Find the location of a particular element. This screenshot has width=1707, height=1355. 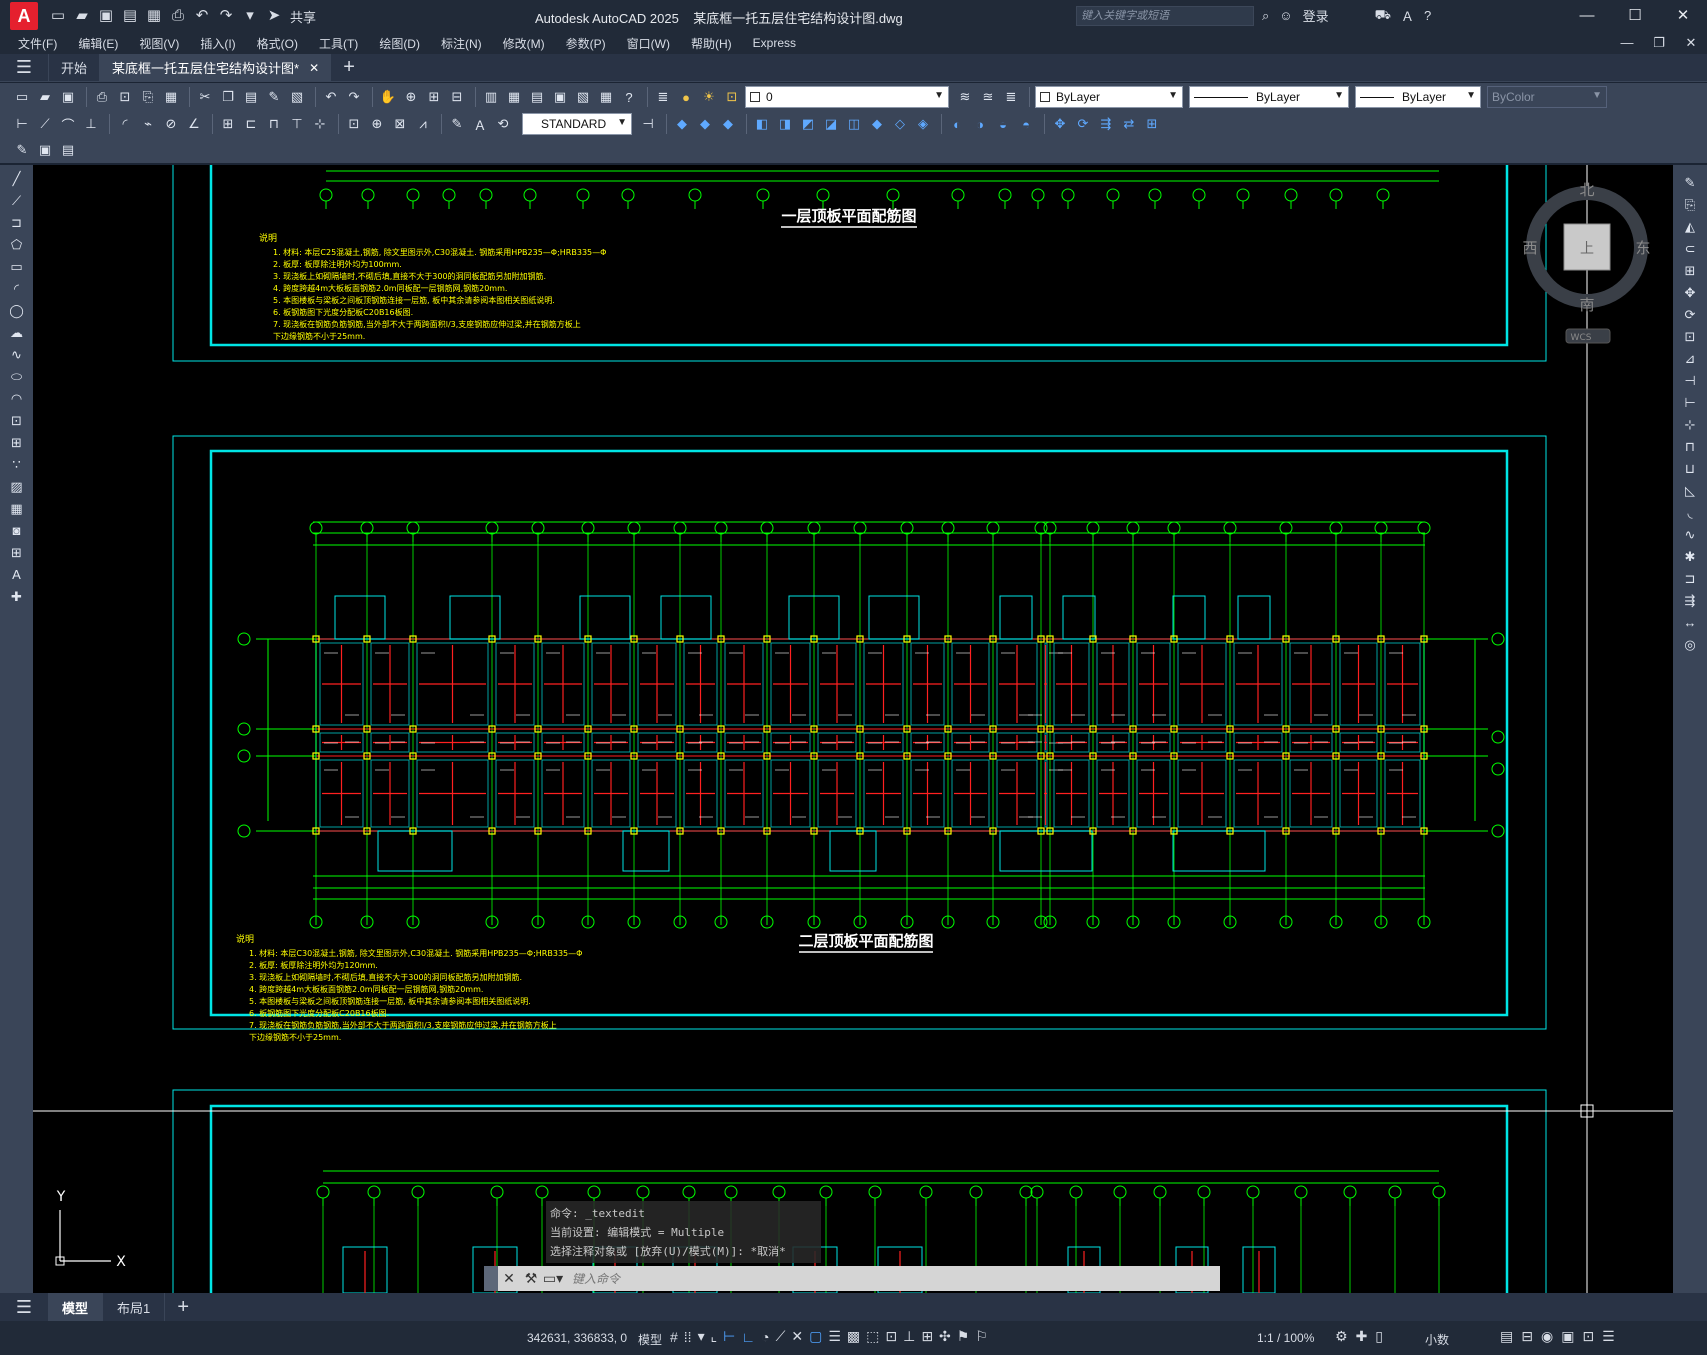

linetype-dropdown: ByLayer ▼ is located at coordinates (1269, 97).